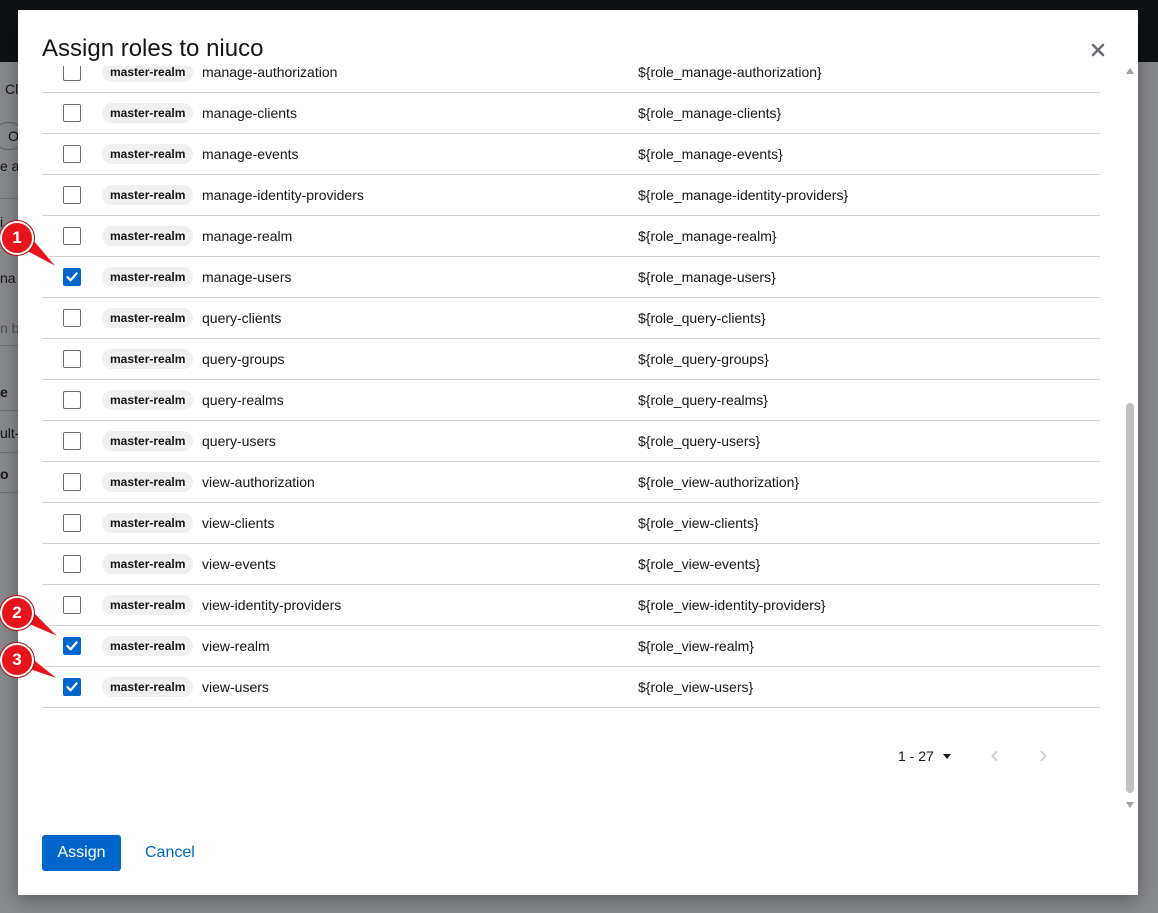 The image size is (1158, 913). Describe the element at coordinates (732, 605) in the screenshot. I see `role-description: ${role_view-identity-providers}` at that location.